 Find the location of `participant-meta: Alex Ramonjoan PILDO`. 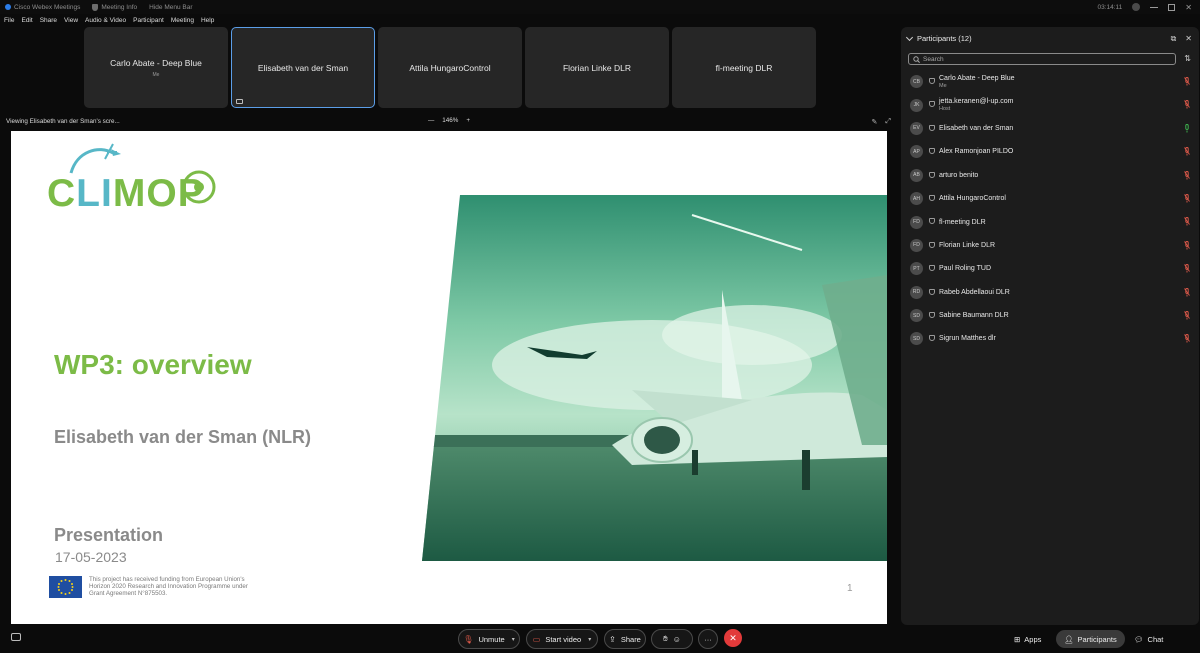

participant-meta: Alex Ramonjoan PILDO is located at coordinates (976, 151).